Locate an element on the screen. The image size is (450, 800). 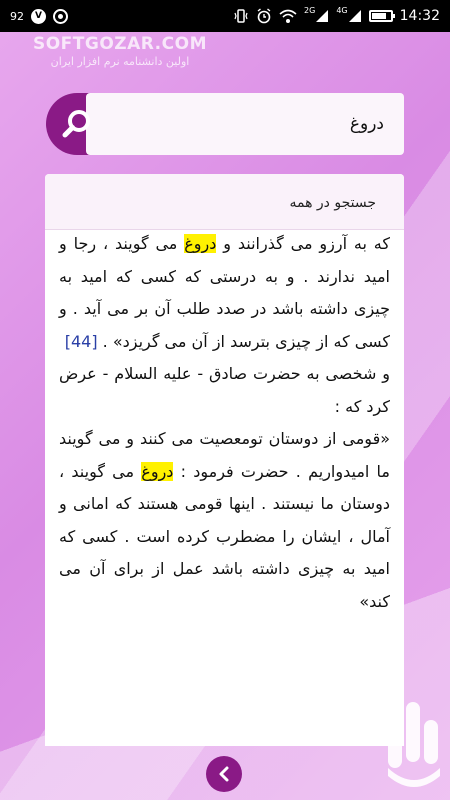
watermark-subtitle: اولین دانشنامه نرم افزار ایران is located at coordinates (120, 61).